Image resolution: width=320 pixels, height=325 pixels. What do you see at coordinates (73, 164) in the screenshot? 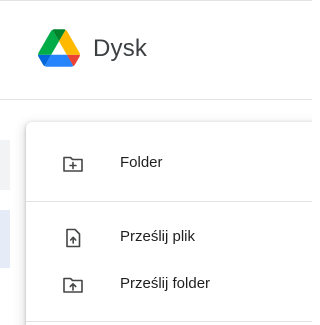
I see `new-folder-icon` at bounding box center [73, 164].